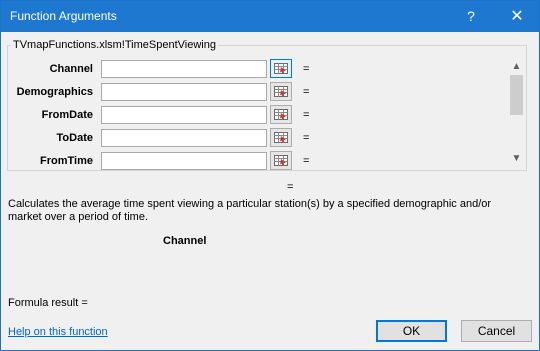  What do you see at coordinates (184, 161) in the screenshot?
I see `fromtime-input` at bounding box center [184, 161].